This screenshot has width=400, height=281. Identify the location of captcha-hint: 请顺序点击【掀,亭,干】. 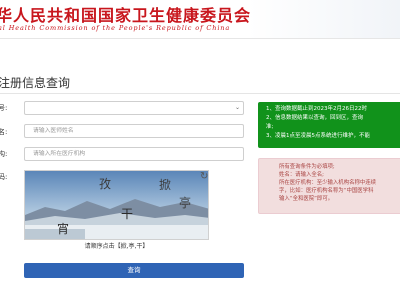
(116, 246).